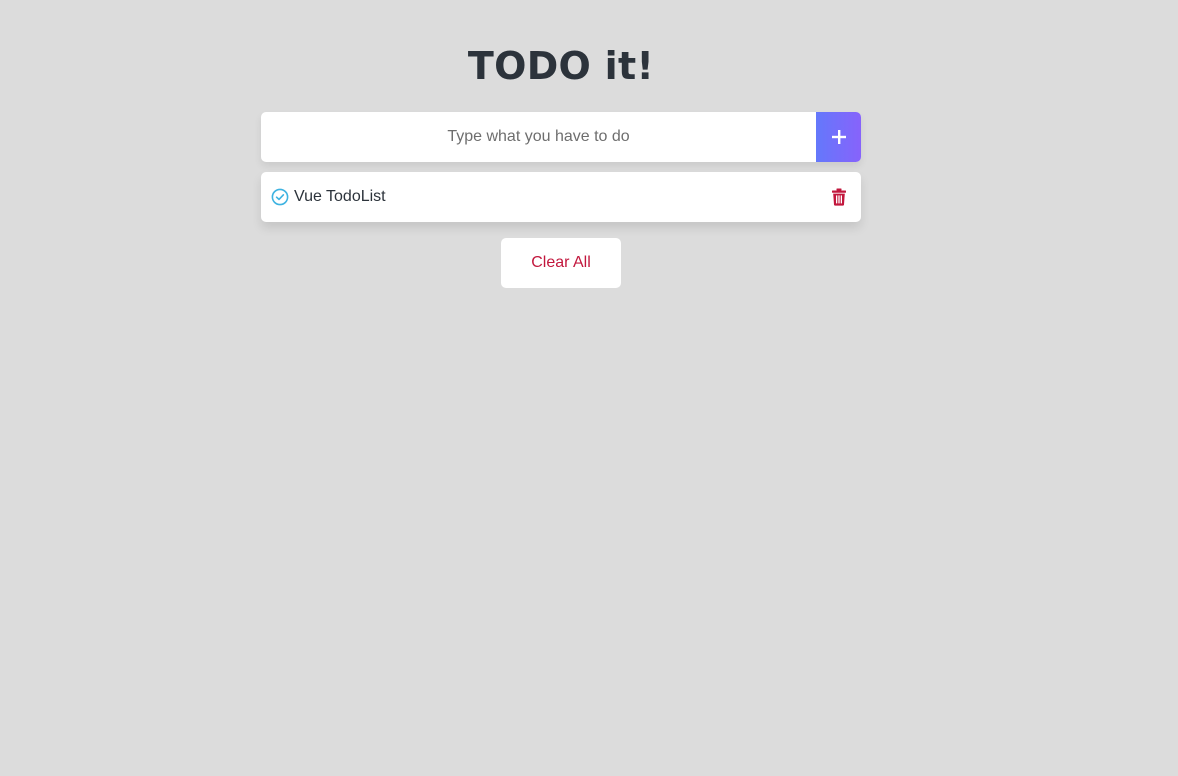 Image resolution: width=1178 pixels, height=776 pixels. What do you see at coordinates (280, 197) in the screenshot?
I see `check-circle-icon` at bounding box center [280, 197].